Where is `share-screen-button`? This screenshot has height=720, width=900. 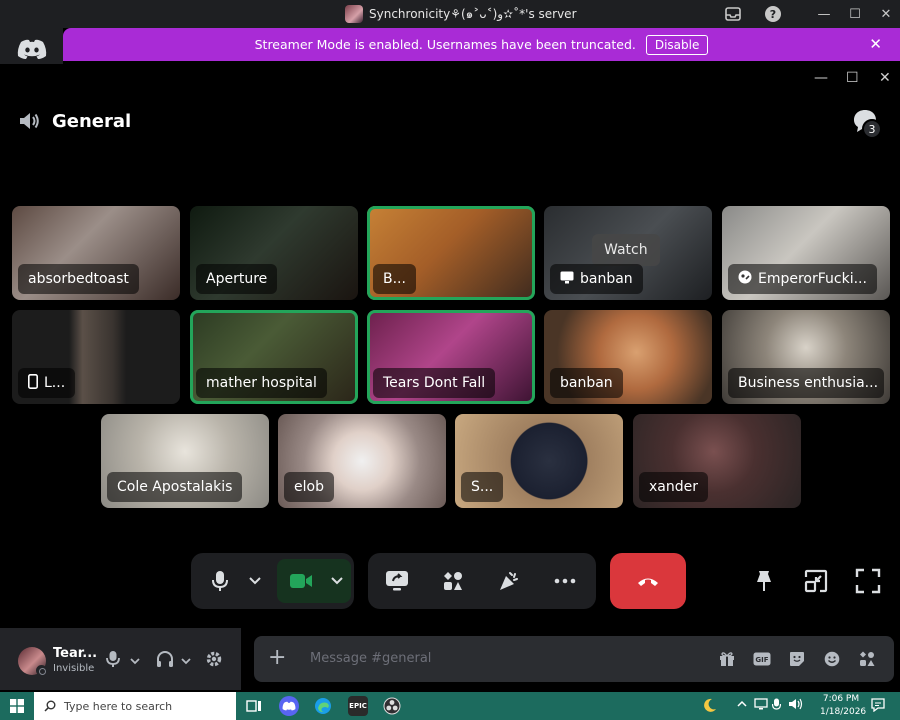 share-screen-button is located at coordinates (397, 581).